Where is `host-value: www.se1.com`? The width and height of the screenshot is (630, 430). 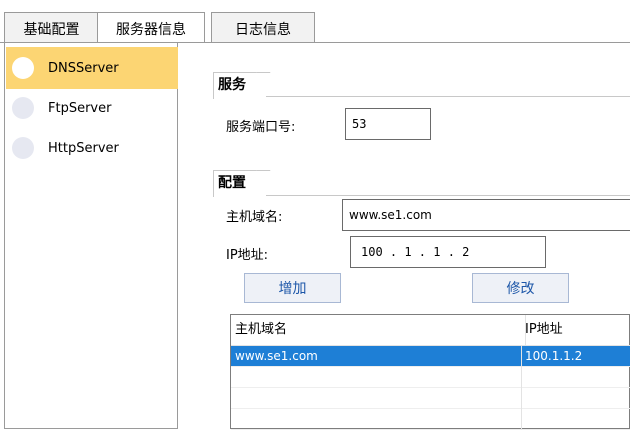 host-value: www.se1.com is located at coordinates (390, 215).